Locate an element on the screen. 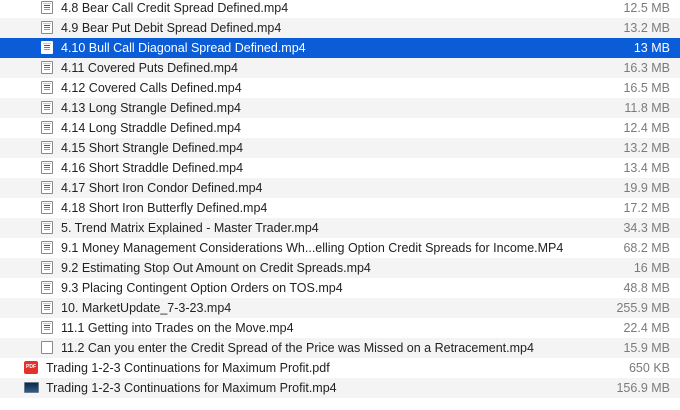 The width and height of the screenshot is (680, 410). file-size: 12.4 MB is located at coordinates (646, 128).